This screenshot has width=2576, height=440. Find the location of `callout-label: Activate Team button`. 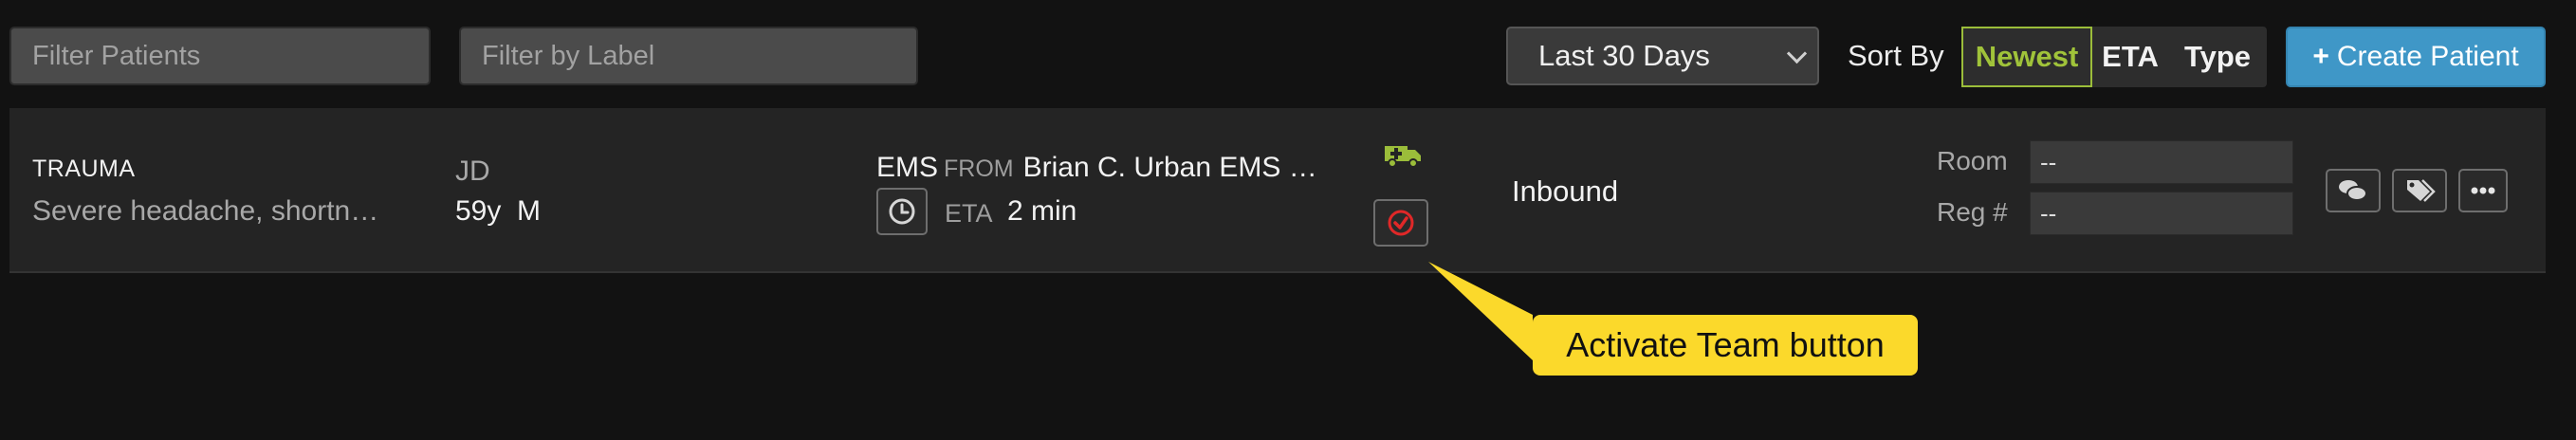

callout-label: Activate Team button is located at coordinates (1725, 345).